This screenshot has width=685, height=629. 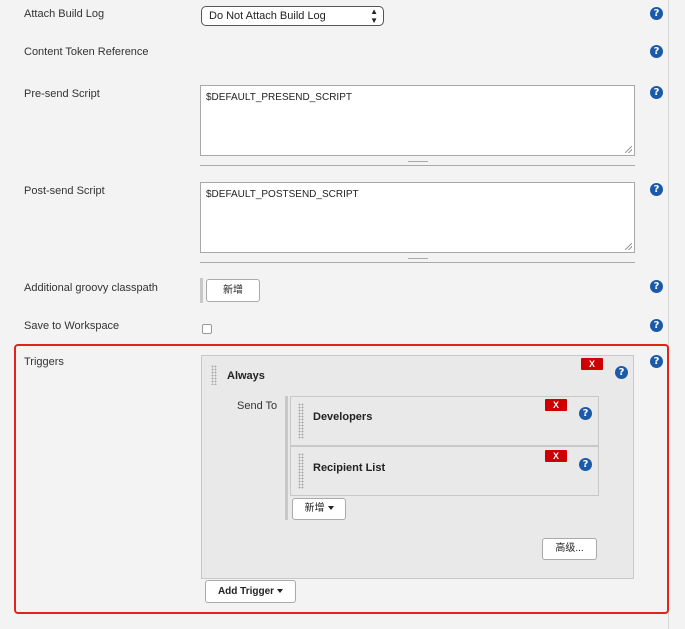 I want to click on send-to-label: Send To, so click(x=257, y=406).